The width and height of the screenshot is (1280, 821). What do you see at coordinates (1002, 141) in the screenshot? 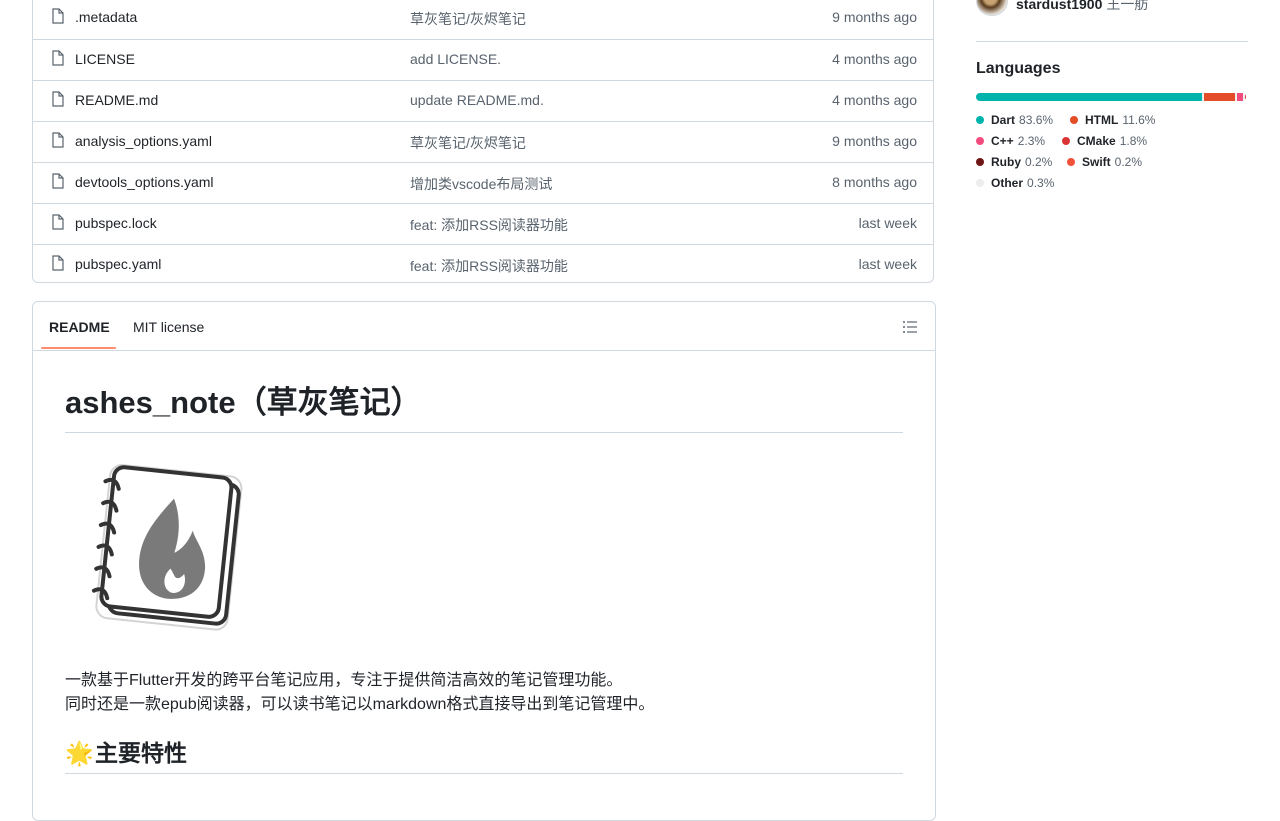
I see `language-name: C++` at bounding box center [1002, 141].